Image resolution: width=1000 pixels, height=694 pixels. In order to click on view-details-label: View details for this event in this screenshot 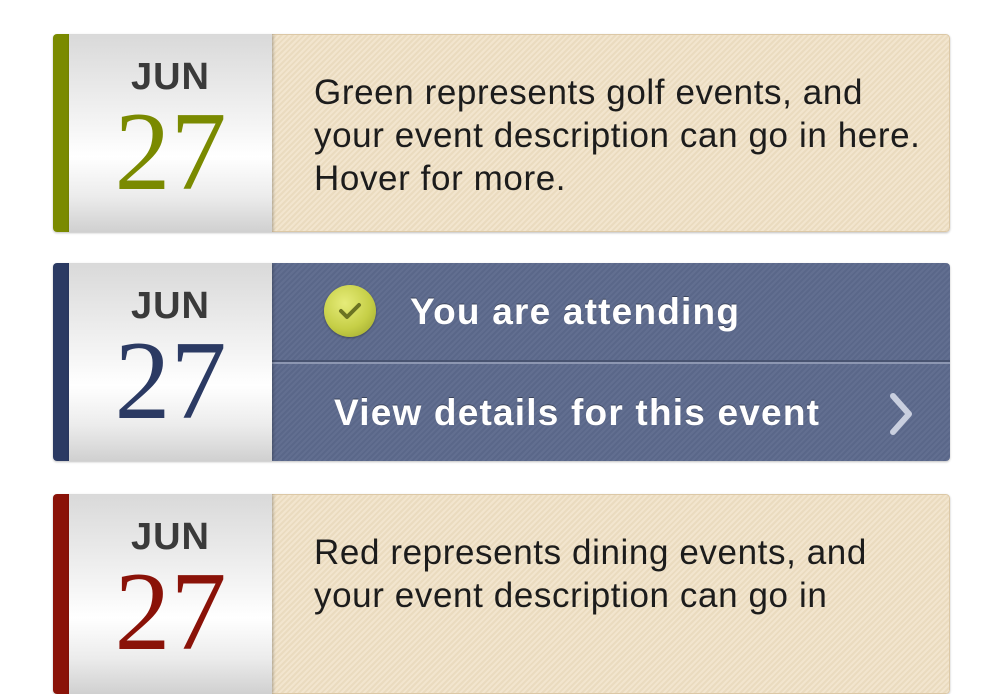, I will do `click(577, 412)`.